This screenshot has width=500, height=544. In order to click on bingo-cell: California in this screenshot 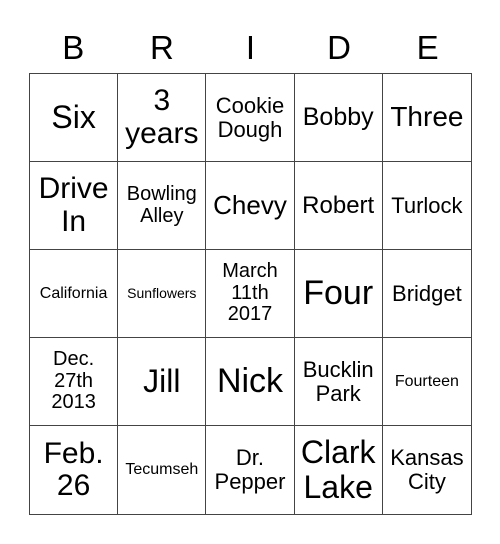, I will do `click(74, 294)`.